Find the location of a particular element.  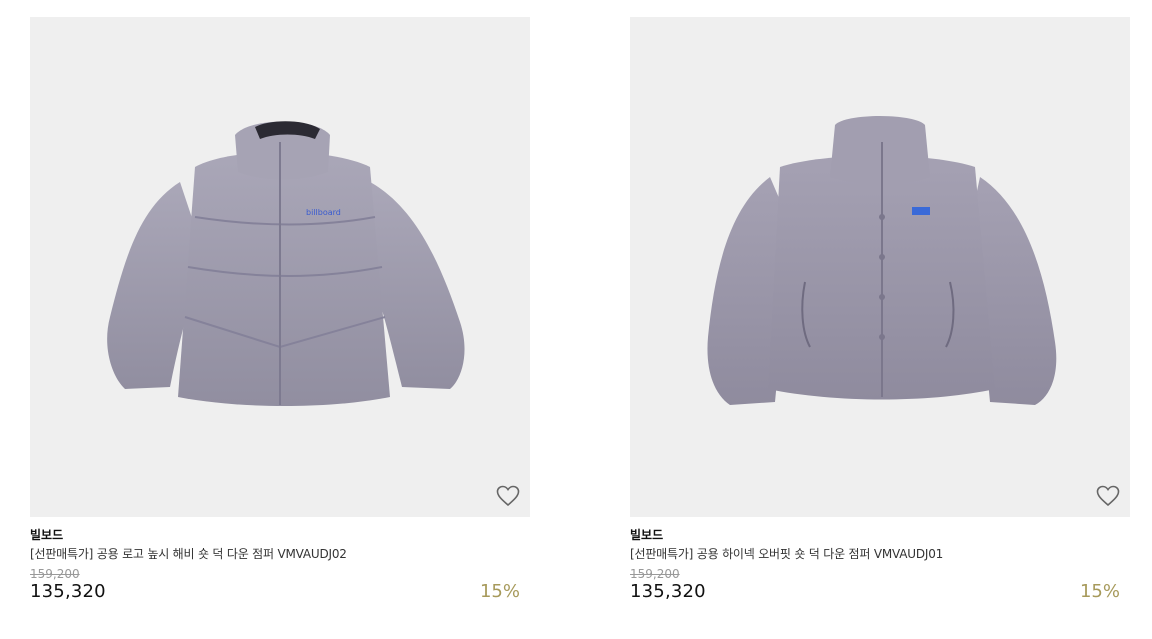

product-title: [선판매특가] 공용 로고 높시 해비 숏 덕 다운 점퍼 VMVAUDJ02 is located at coordinates (280, 554).